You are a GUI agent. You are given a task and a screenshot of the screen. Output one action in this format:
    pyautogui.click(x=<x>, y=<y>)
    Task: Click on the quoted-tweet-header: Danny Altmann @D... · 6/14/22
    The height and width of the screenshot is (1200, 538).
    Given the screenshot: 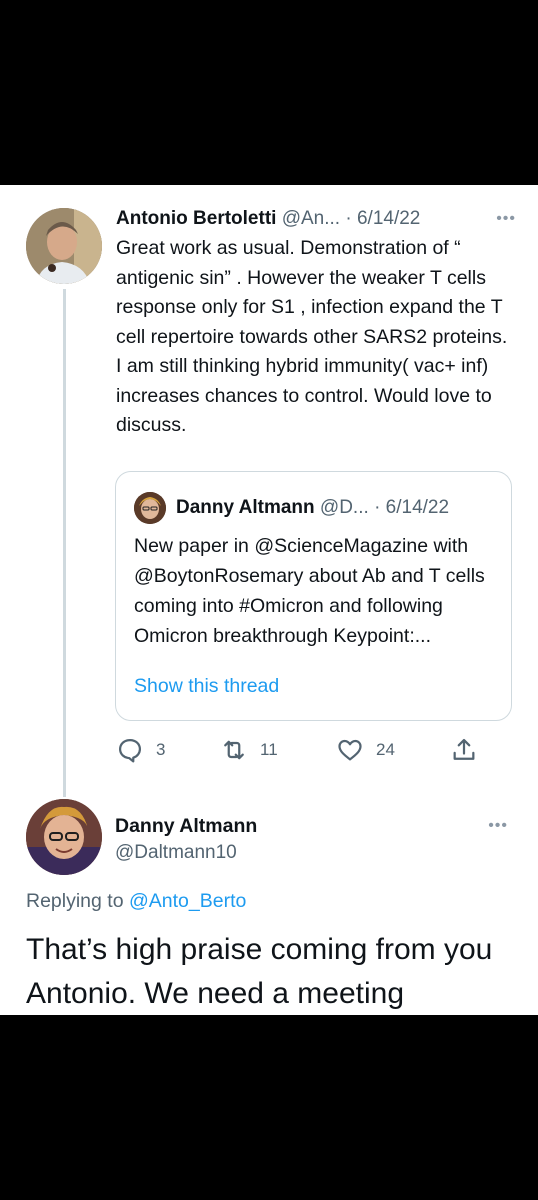 What is the action you would take?
    pyautogui.click(x=341, y=508)
    